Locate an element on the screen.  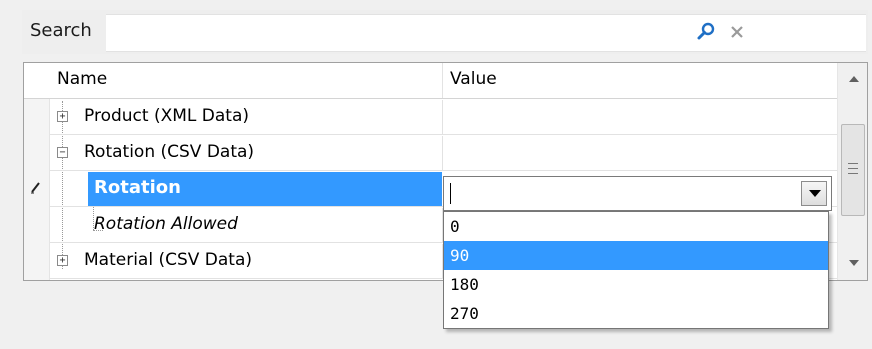
row-label: Rotation is located at coordinates (137, 187).